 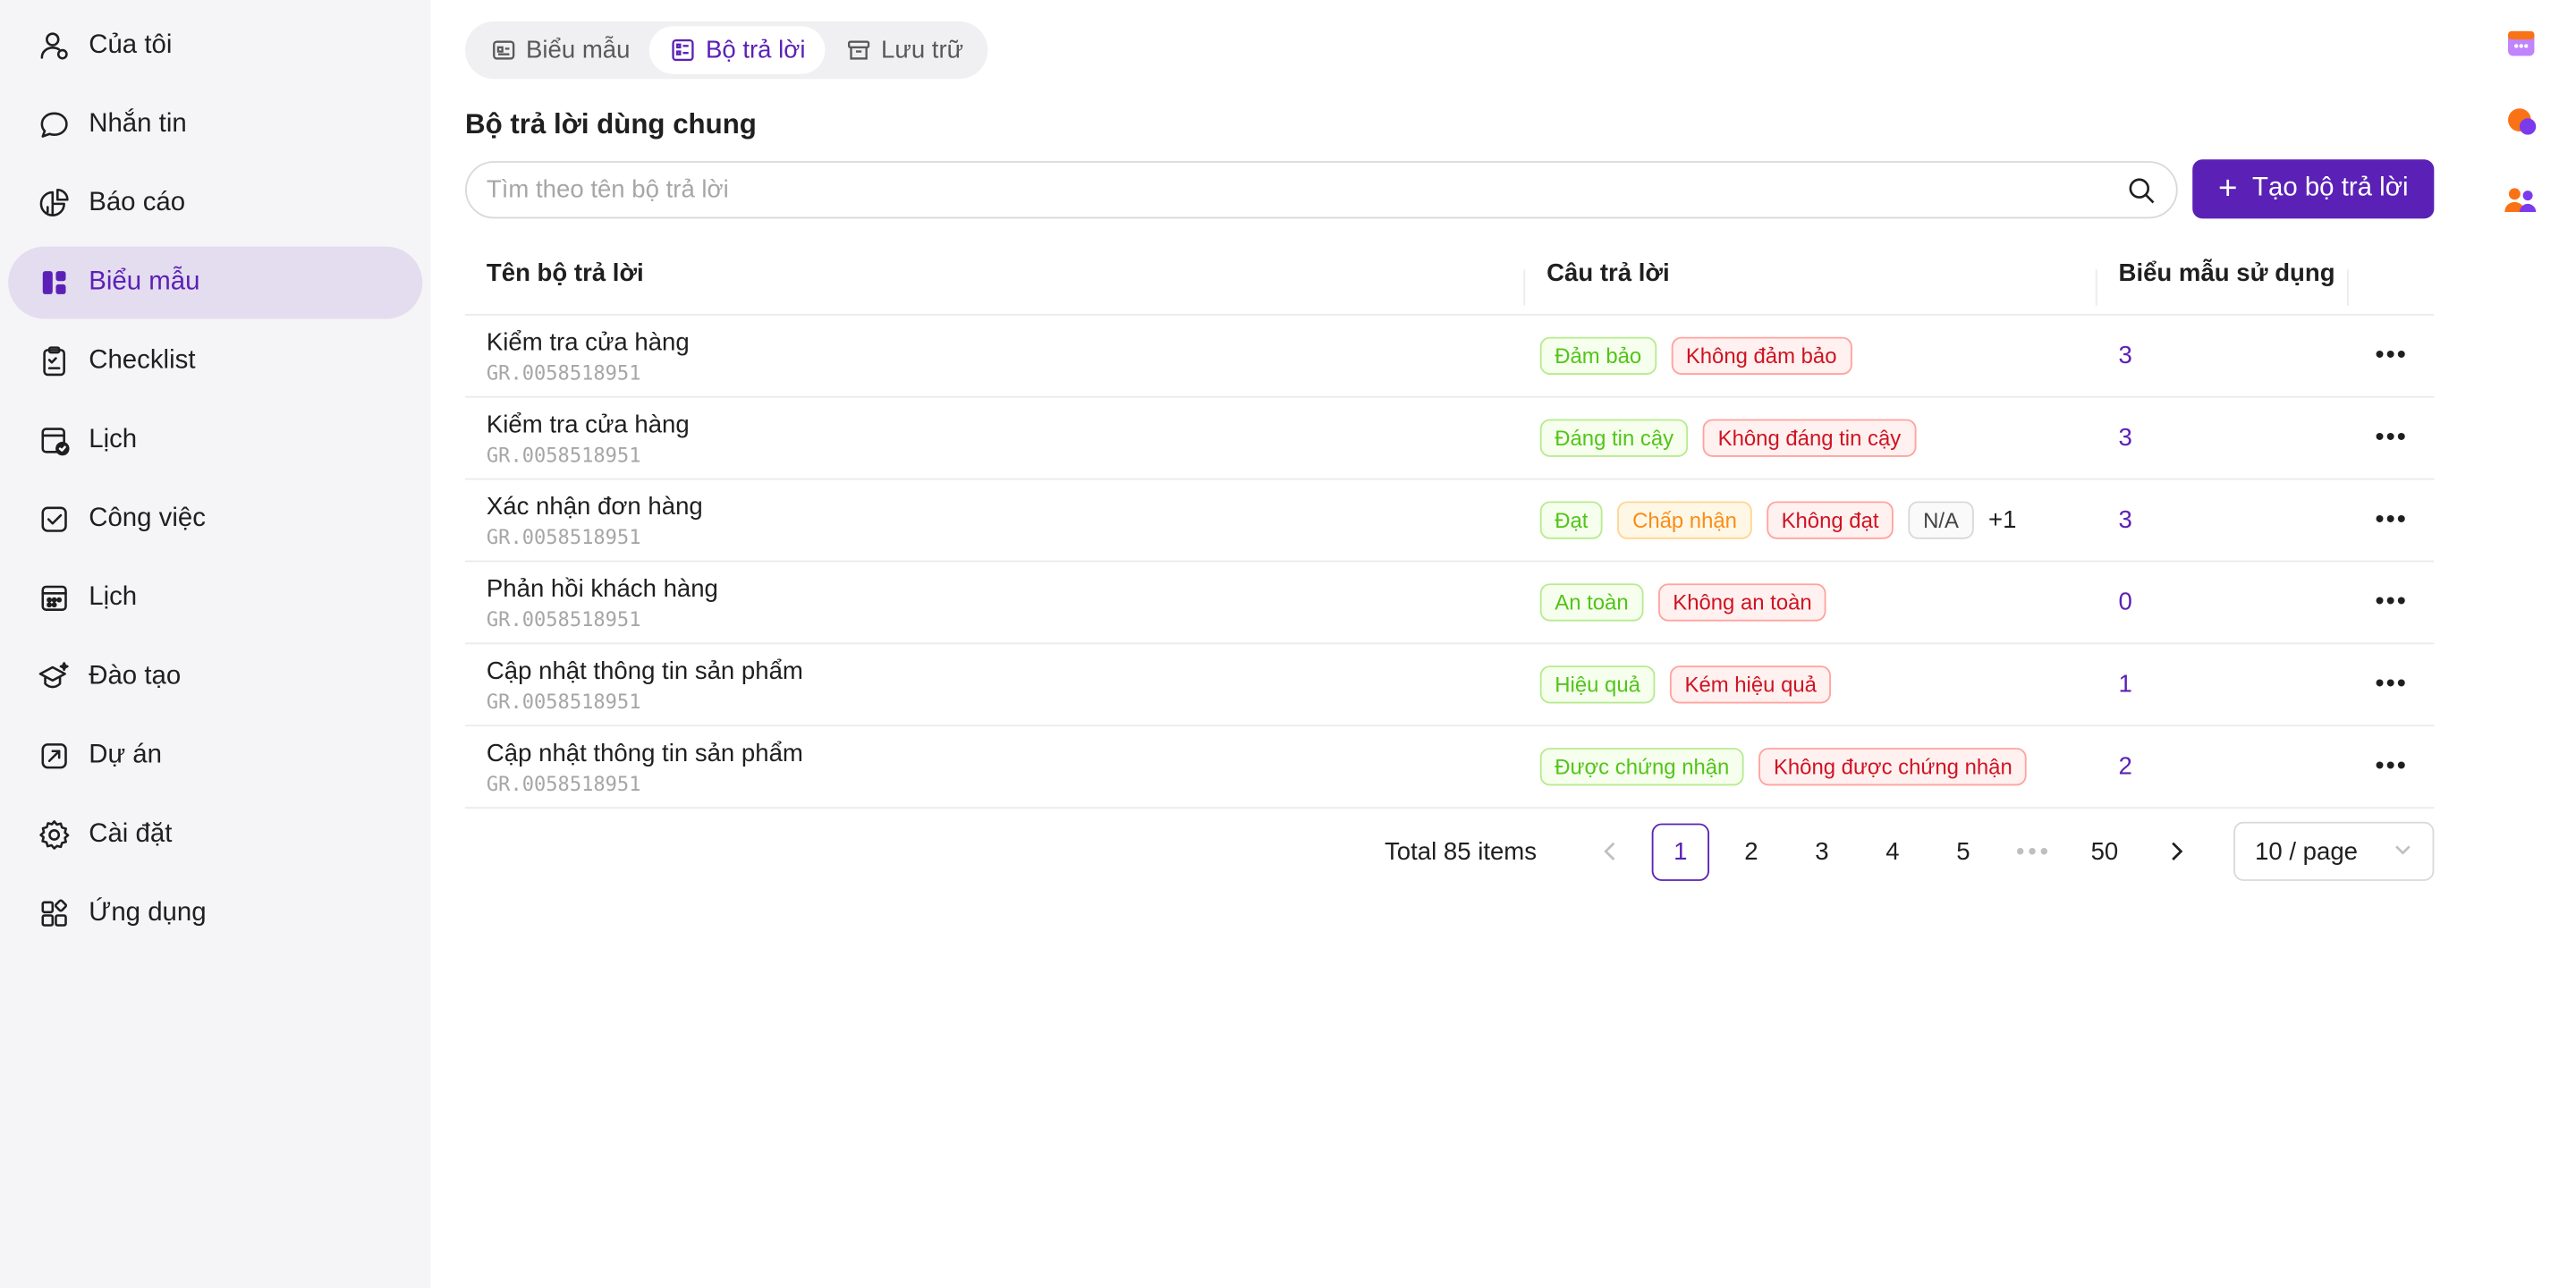 What do you see at coordinates (215, 519) in the screenshot?
I see `sidebar-item-6: Công việc` at bounding box center [215, 519].